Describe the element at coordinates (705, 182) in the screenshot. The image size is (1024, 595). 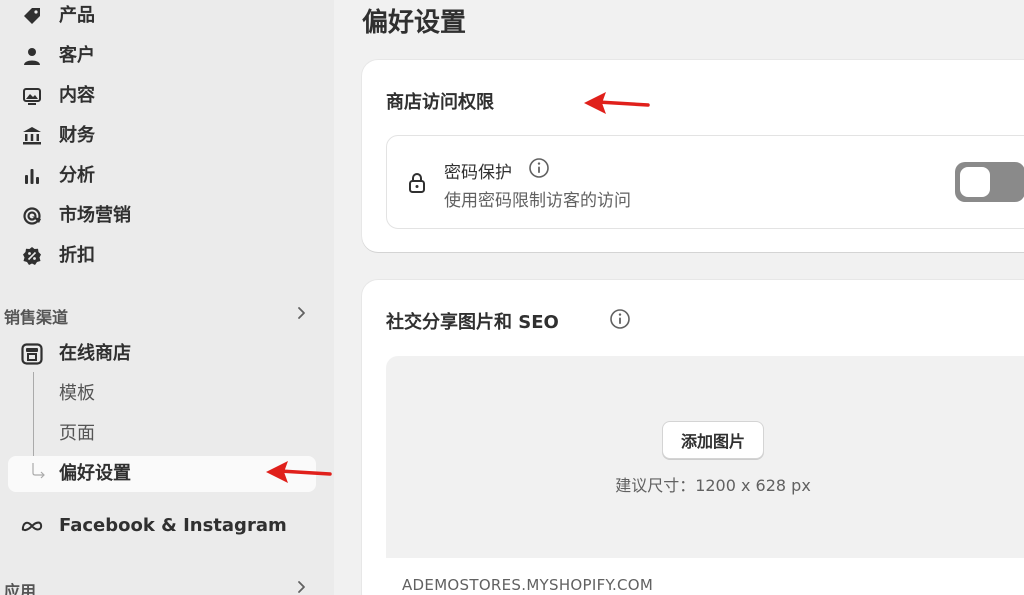
I see `password-protection-box: 密码保护 使用密码限制访客的访问` at that location.